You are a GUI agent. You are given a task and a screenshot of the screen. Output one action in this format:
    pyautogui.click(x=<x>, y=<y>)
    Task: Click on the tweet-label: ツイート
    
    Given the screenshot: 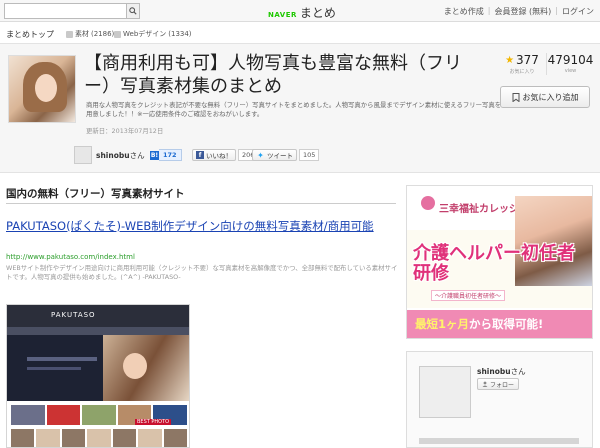 What is the action you would take?
    pyautogui.click(x=280, y=156)
    